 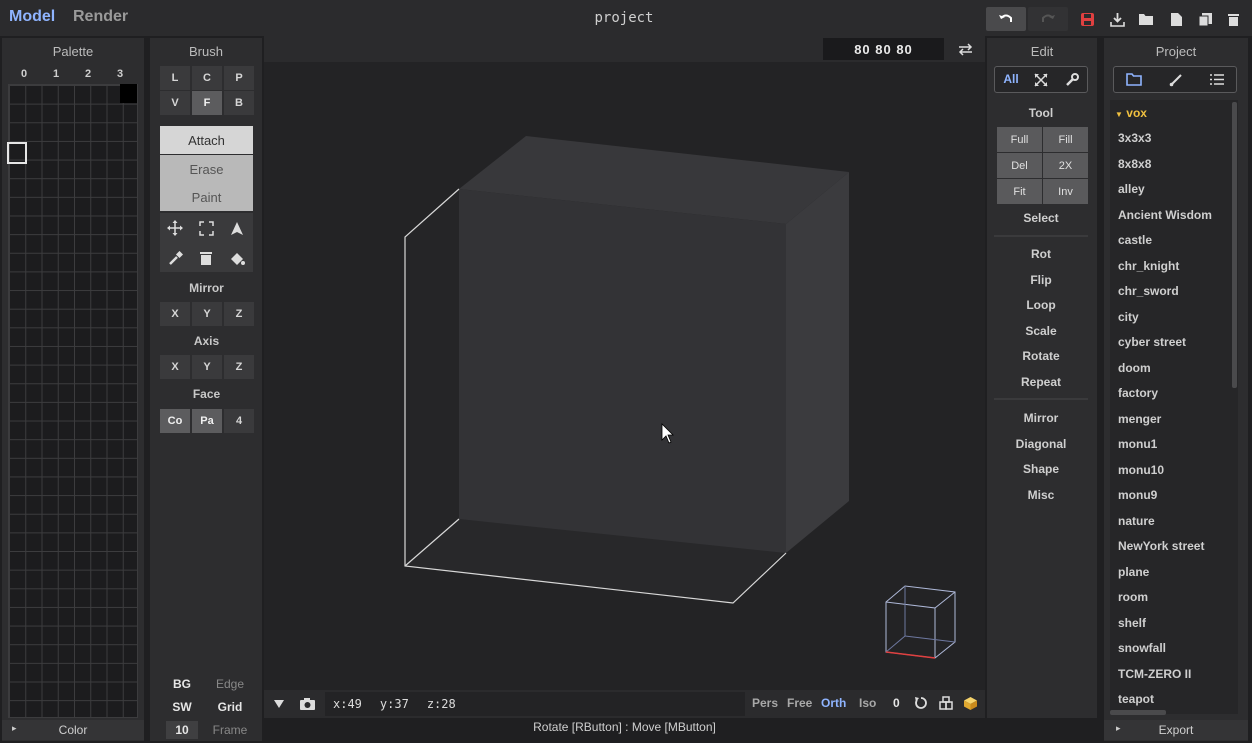 What do you see at coordinates (1134, 368) in the screenshot?
I see `project-file-item: doom` at bounding box center [1134, 368].